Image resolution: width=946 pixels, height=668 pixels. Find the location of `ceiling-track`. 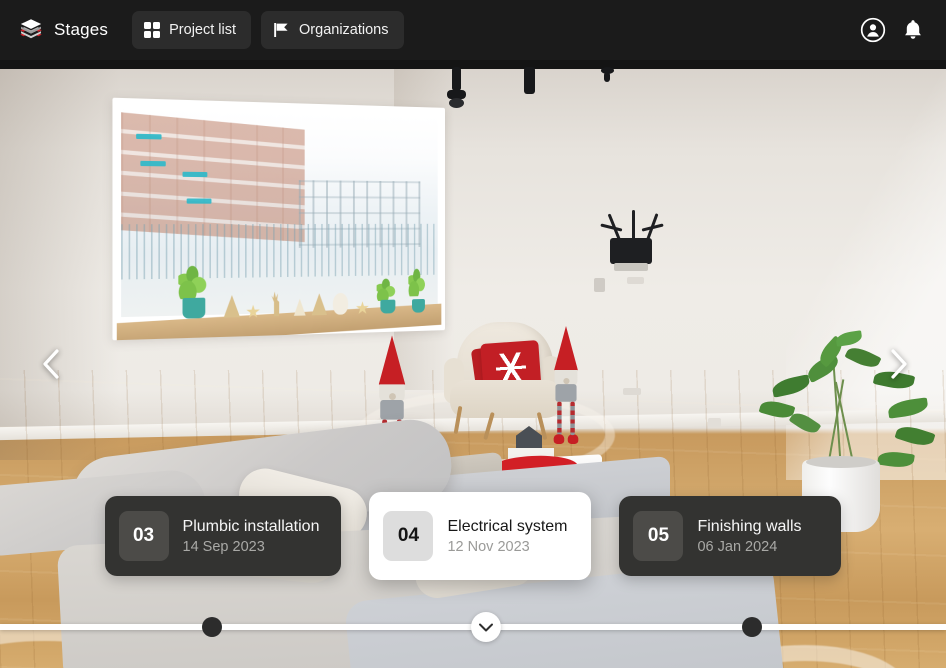

ceiling-track is located at coordinates (473, 64).